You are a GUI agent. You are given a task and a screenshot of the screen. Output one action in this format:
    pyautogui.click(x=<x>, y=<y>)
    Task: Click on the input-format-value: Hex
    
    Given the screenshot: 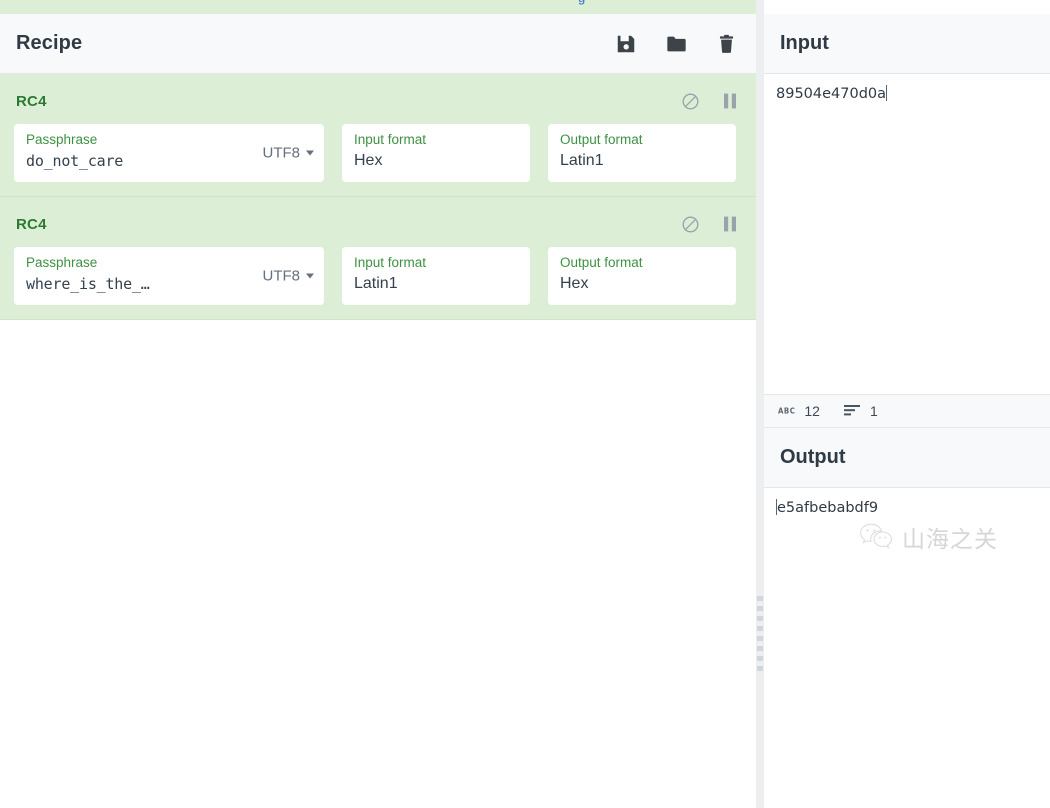 What is the action you would take?
    pyautogui.click(x=436, y=161)
    